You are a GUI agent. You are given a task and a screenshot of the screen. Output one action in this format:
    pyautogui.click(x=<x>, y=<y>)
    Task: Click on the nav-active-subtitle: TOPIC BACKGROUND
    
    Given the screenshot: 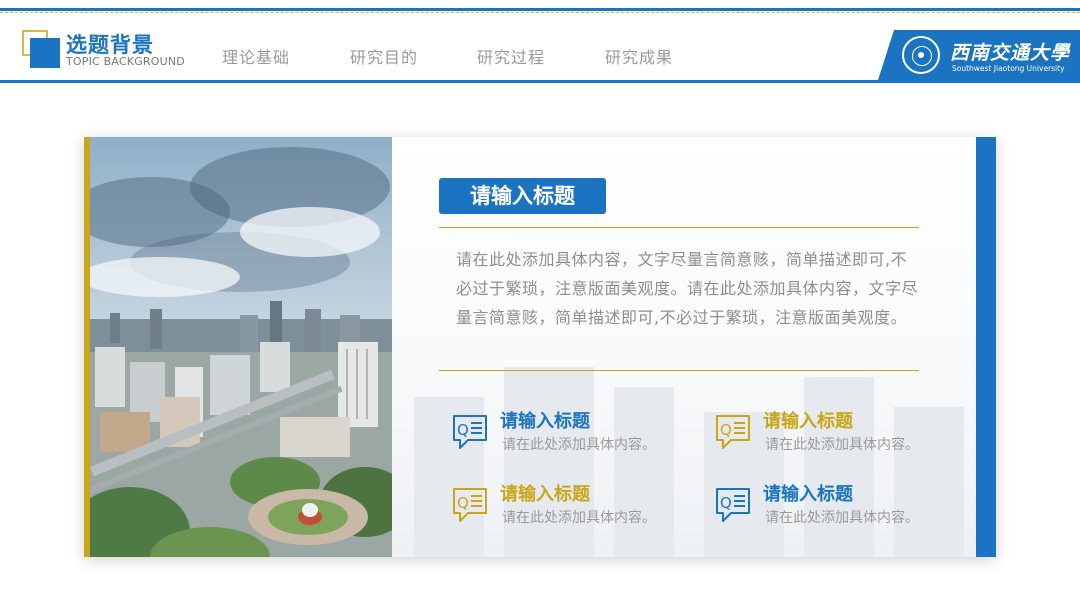 What is the action you would take?
    pyautogui.click(x=125, y=61)
    